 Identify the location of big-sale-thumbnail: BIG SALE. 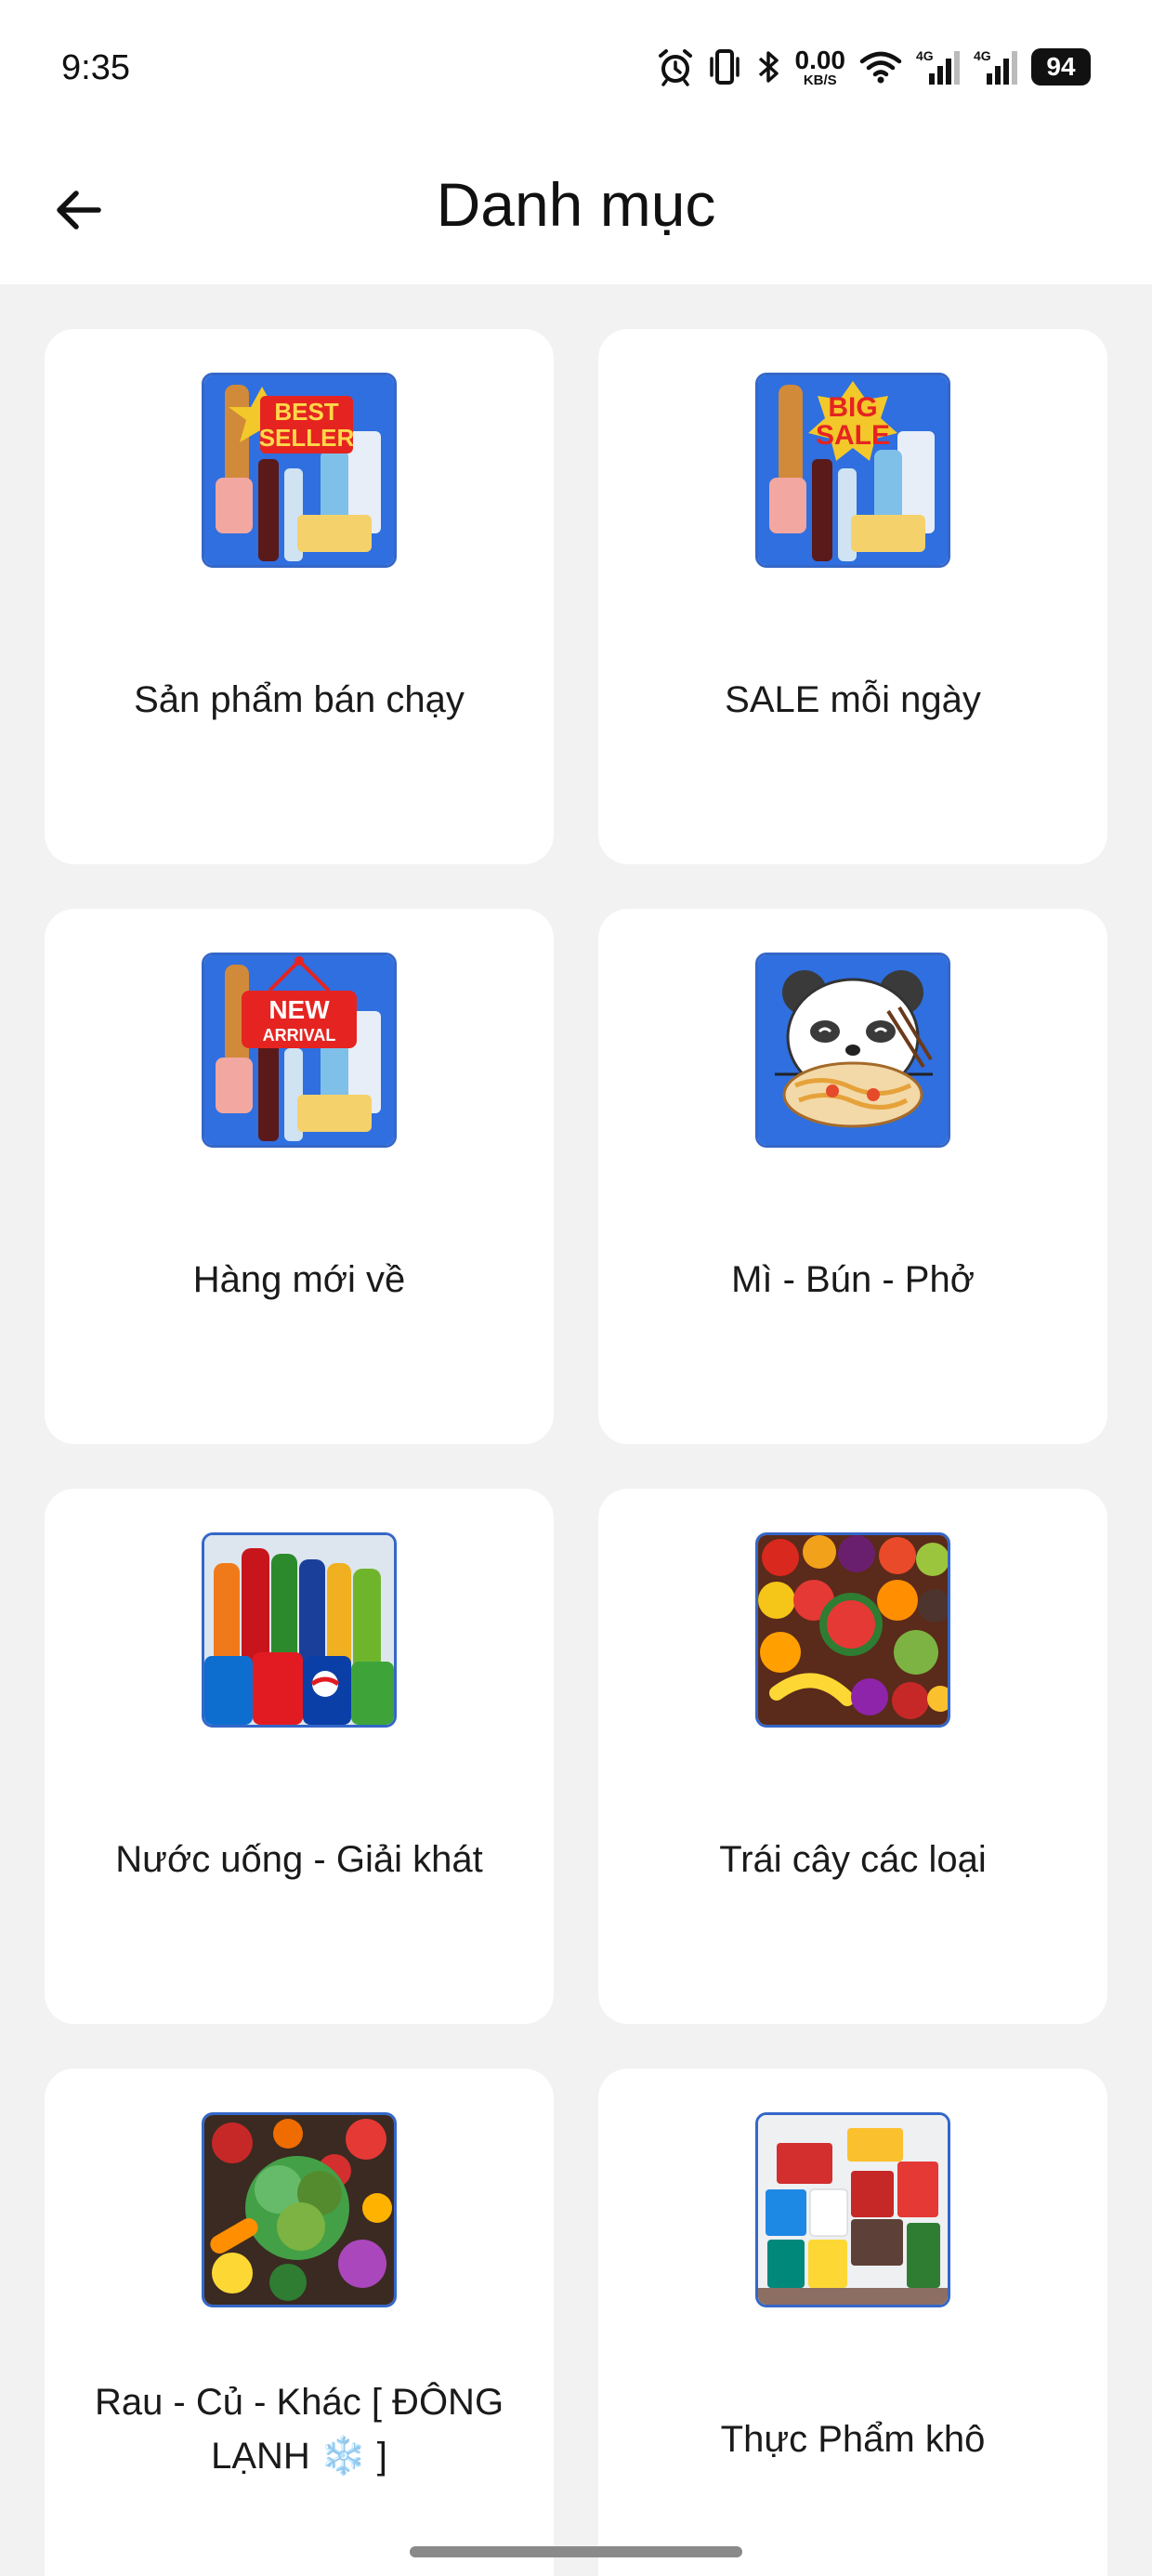
(852, 470).